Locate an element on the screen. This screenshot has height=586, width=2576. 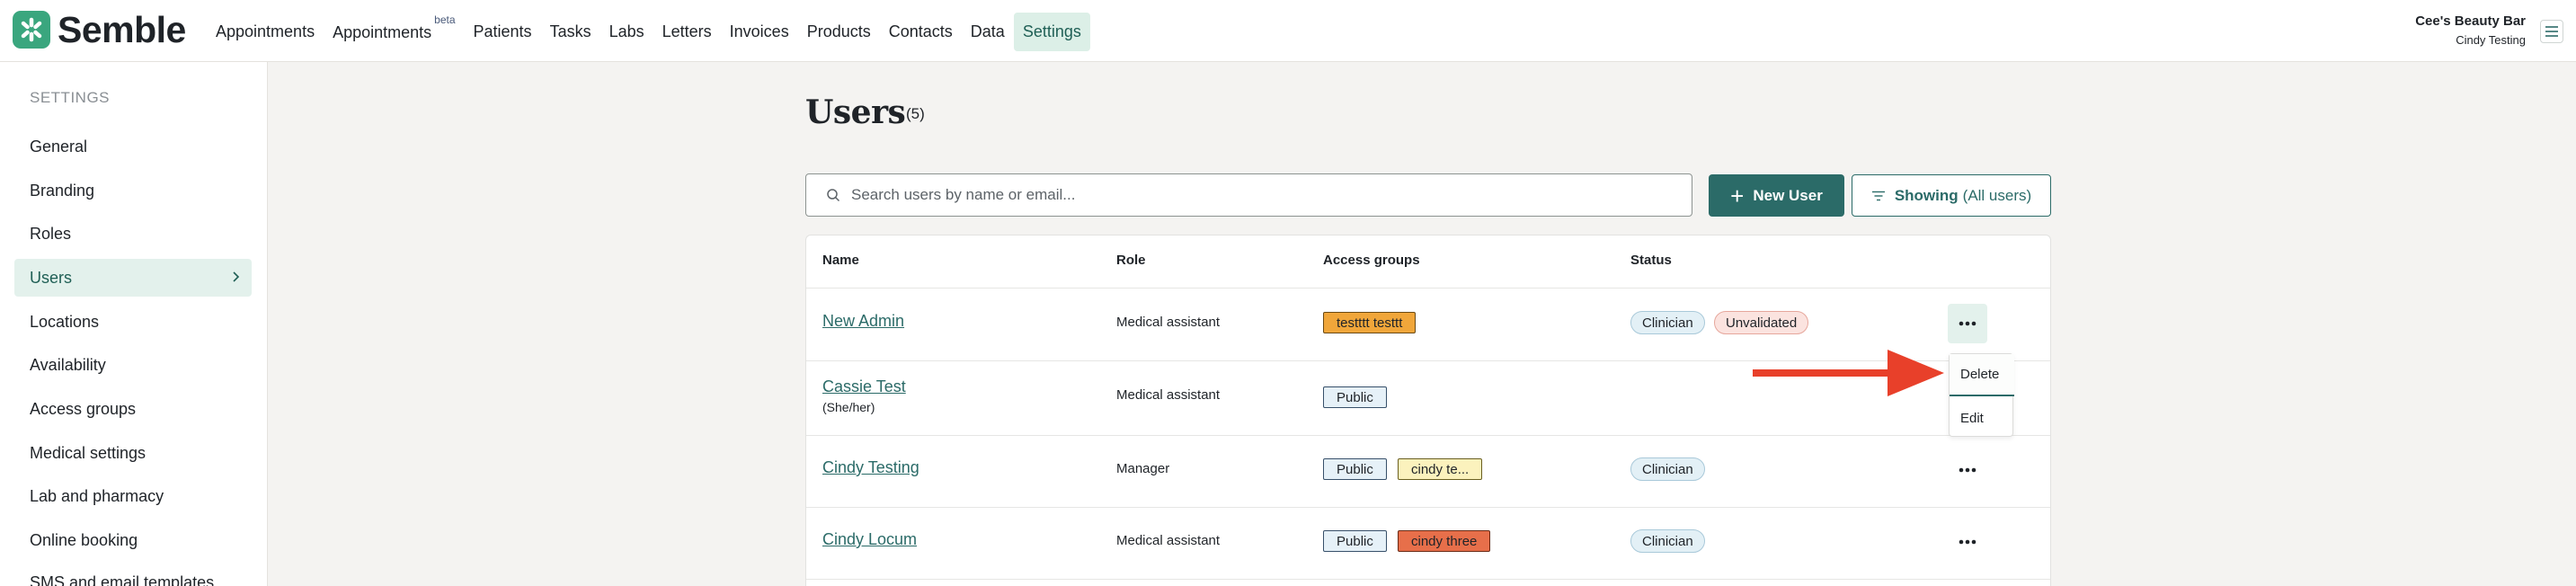
menu-item-delete: Delete is located at coordinates (1982, 375).